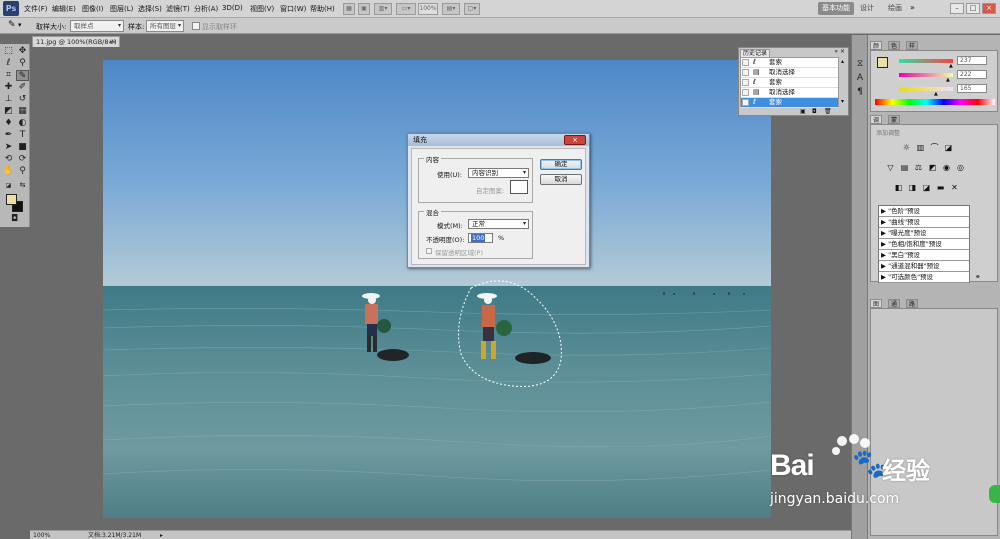 This screenshot has height=539, width=1000. I want to click on pen-tool-icon: ✒, so click(8, 135).